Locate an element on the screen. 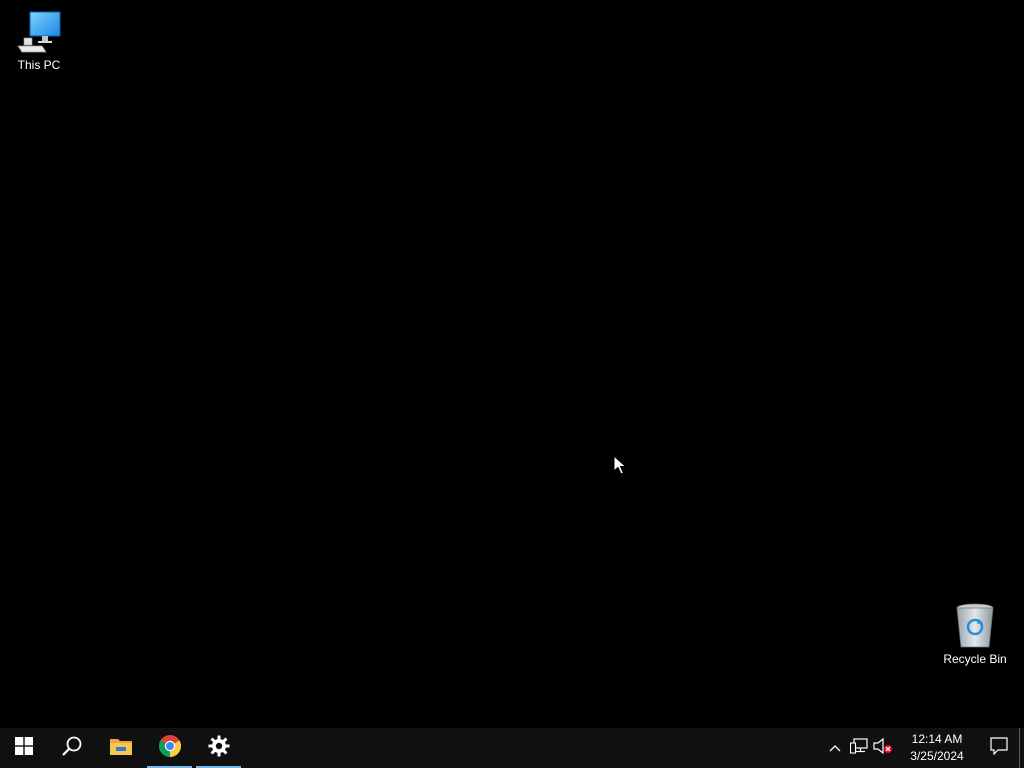 This screenshot has height=768, width=1024. file-explorer-button is located at coordinates (120, 748).